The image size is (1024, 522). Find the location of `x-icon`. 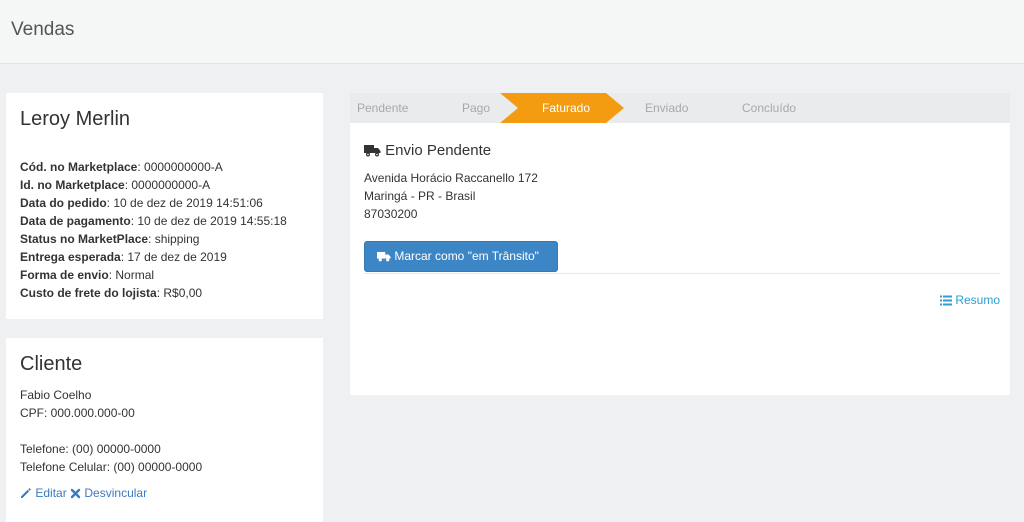

x-icon is located at coordinates (75, 493).